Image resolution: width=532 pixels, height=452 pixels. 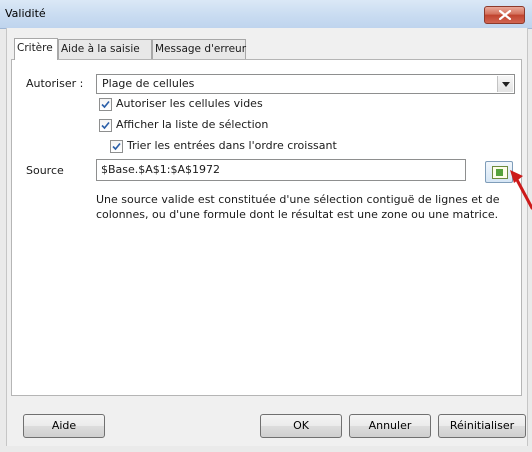 I want to click on allow-select-value: Plage de cellules, so click(x=148, y=83).